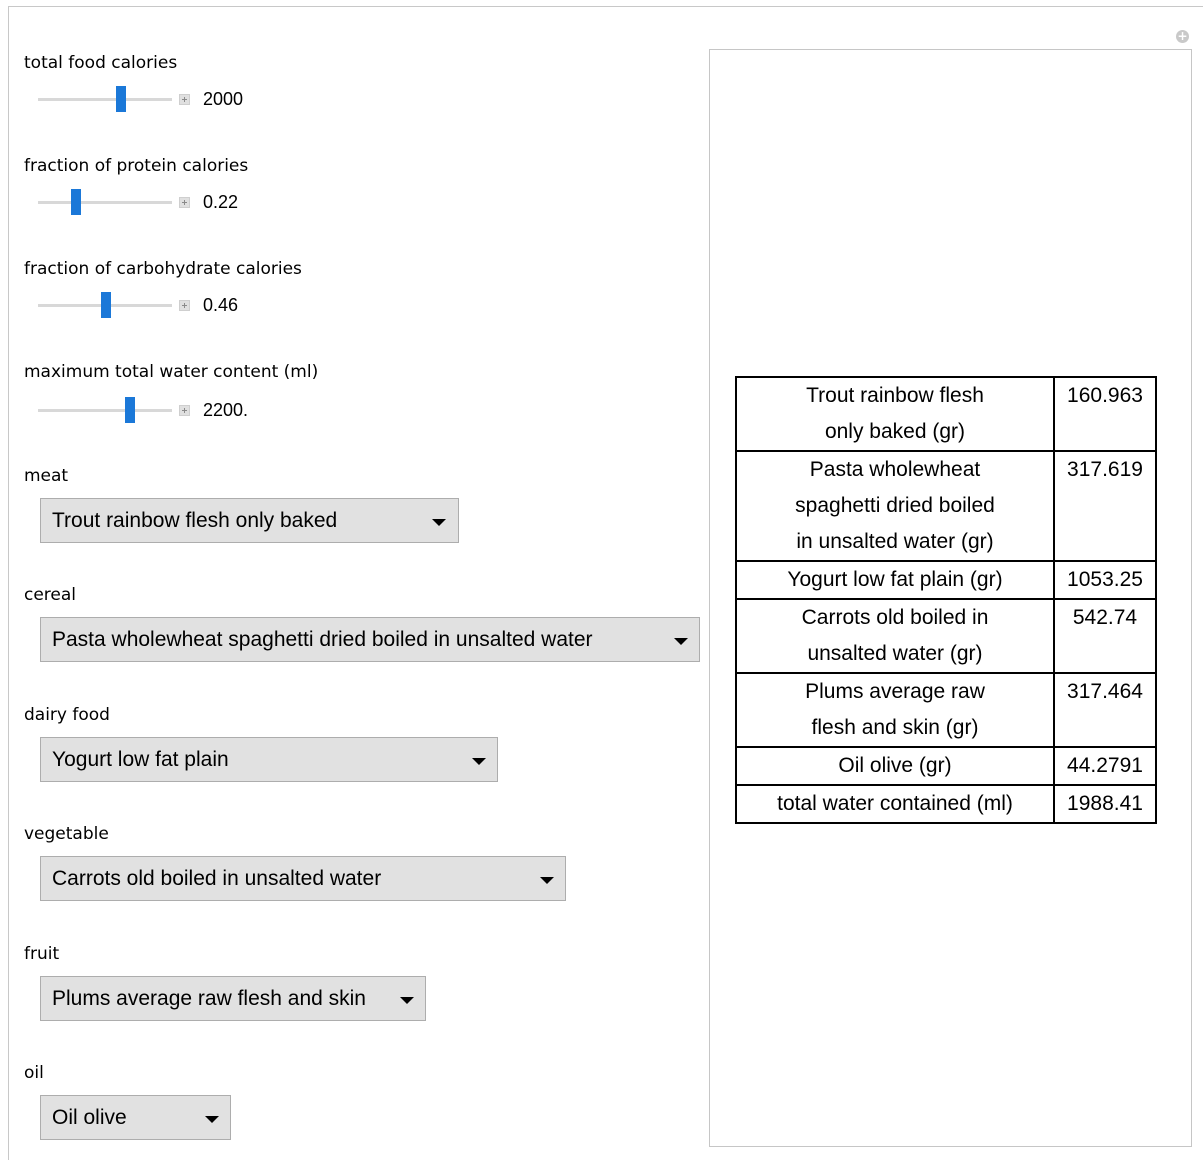  What do you see at coordinates (209, 998) in the screenshot?
I see `fruit-selected: Plums average raw flesh and skin` at bounding box center [209, 998].